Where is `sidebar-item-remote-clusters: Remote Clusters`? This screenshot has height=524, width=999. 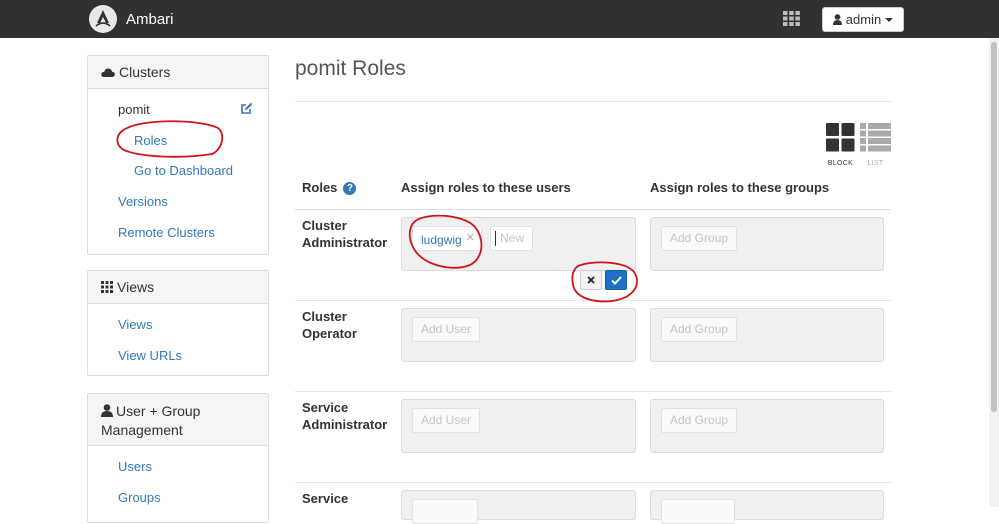
sidebar-item-remote-clusters: Remote Clusters is located at coordinates (166, 232).